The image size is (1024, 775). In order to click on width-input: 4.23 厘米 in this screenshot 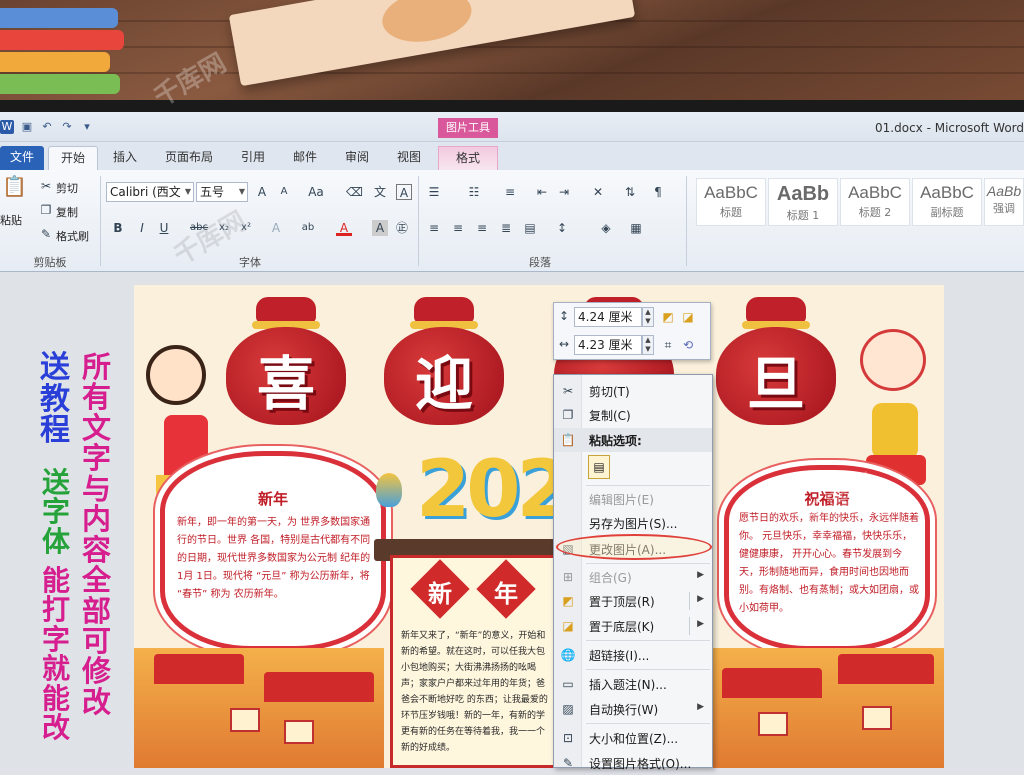, I will do `click(608, 345)`.